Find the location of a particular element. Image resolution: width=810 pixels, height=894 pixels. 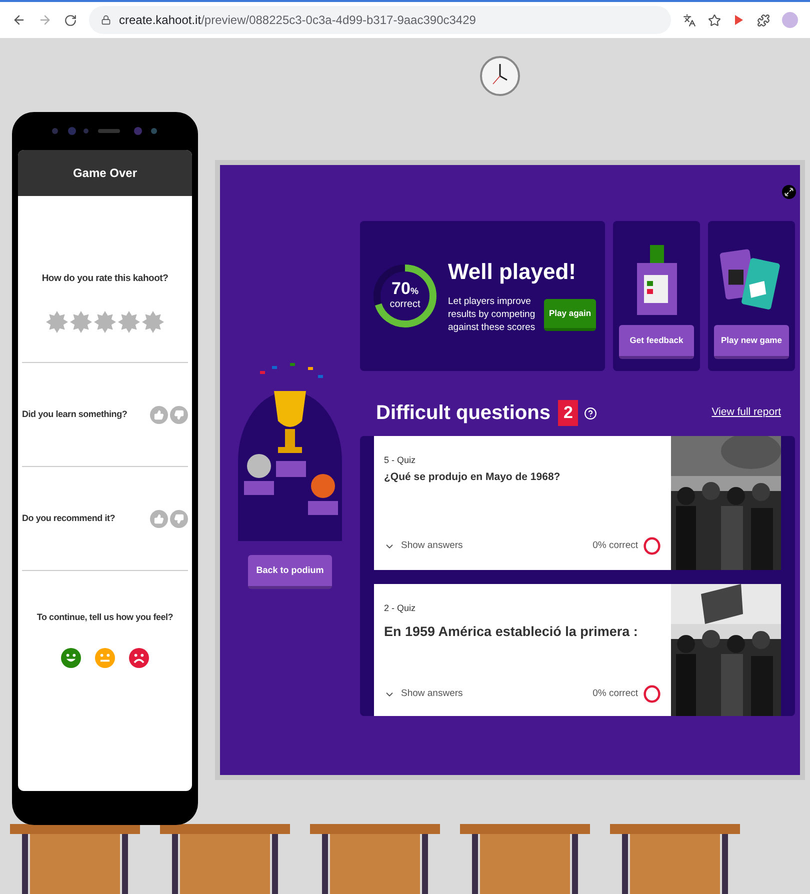

neutral-face-icon is located at coordinates (105, 657).